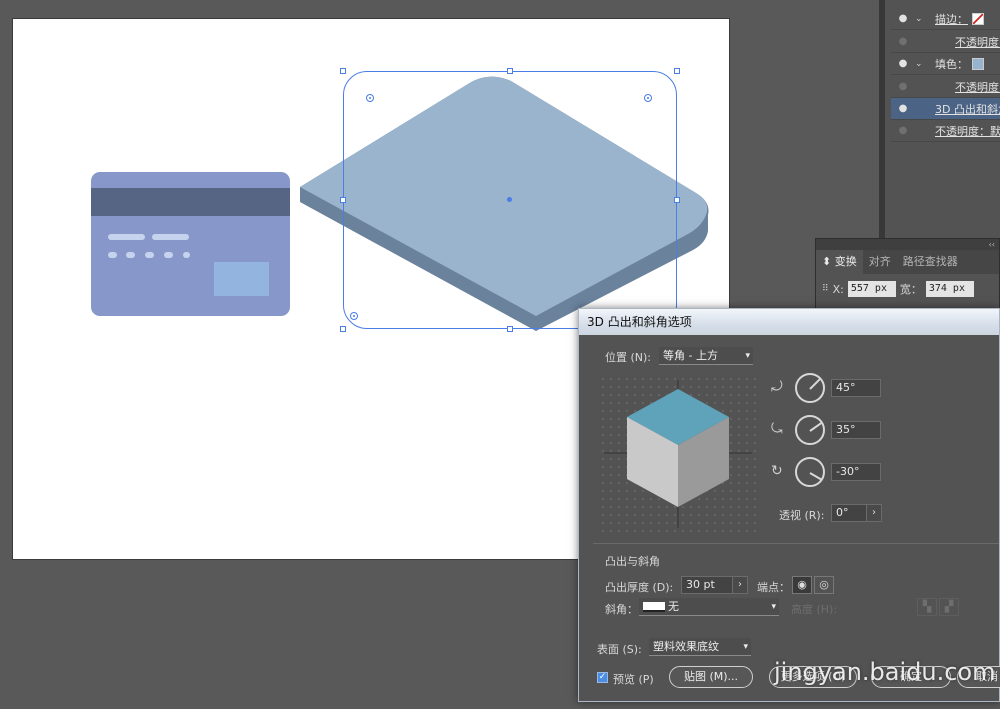  Describe the element at coordinates (777, 429) in the screenshot. I see `y-axis-rotate-icon: ⤿` at that location.